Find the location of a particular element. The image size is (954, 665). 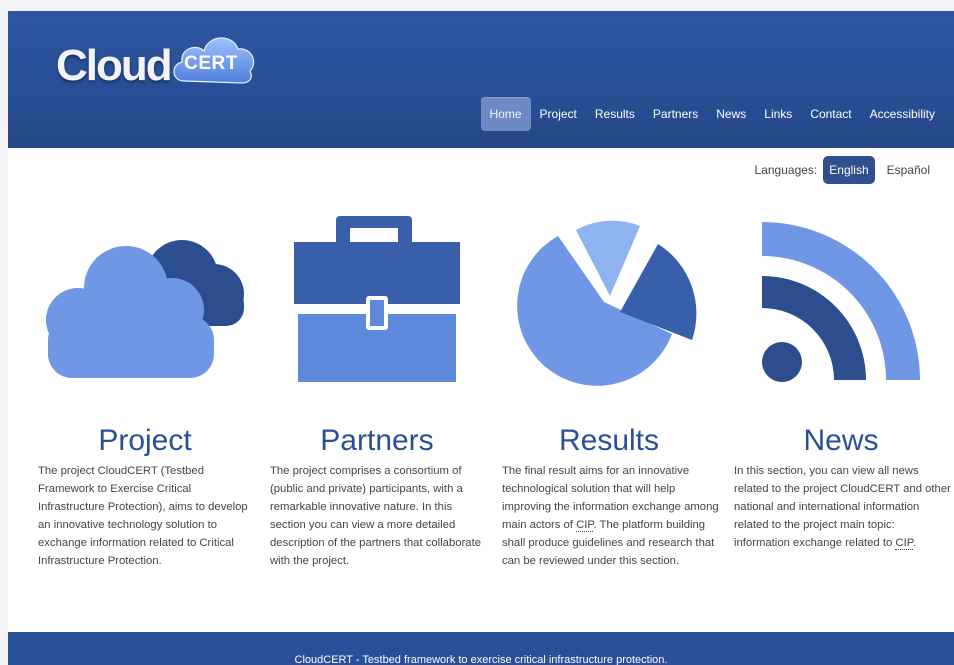

site-logo: Cloud CERT is located at coordinates (153, 61).